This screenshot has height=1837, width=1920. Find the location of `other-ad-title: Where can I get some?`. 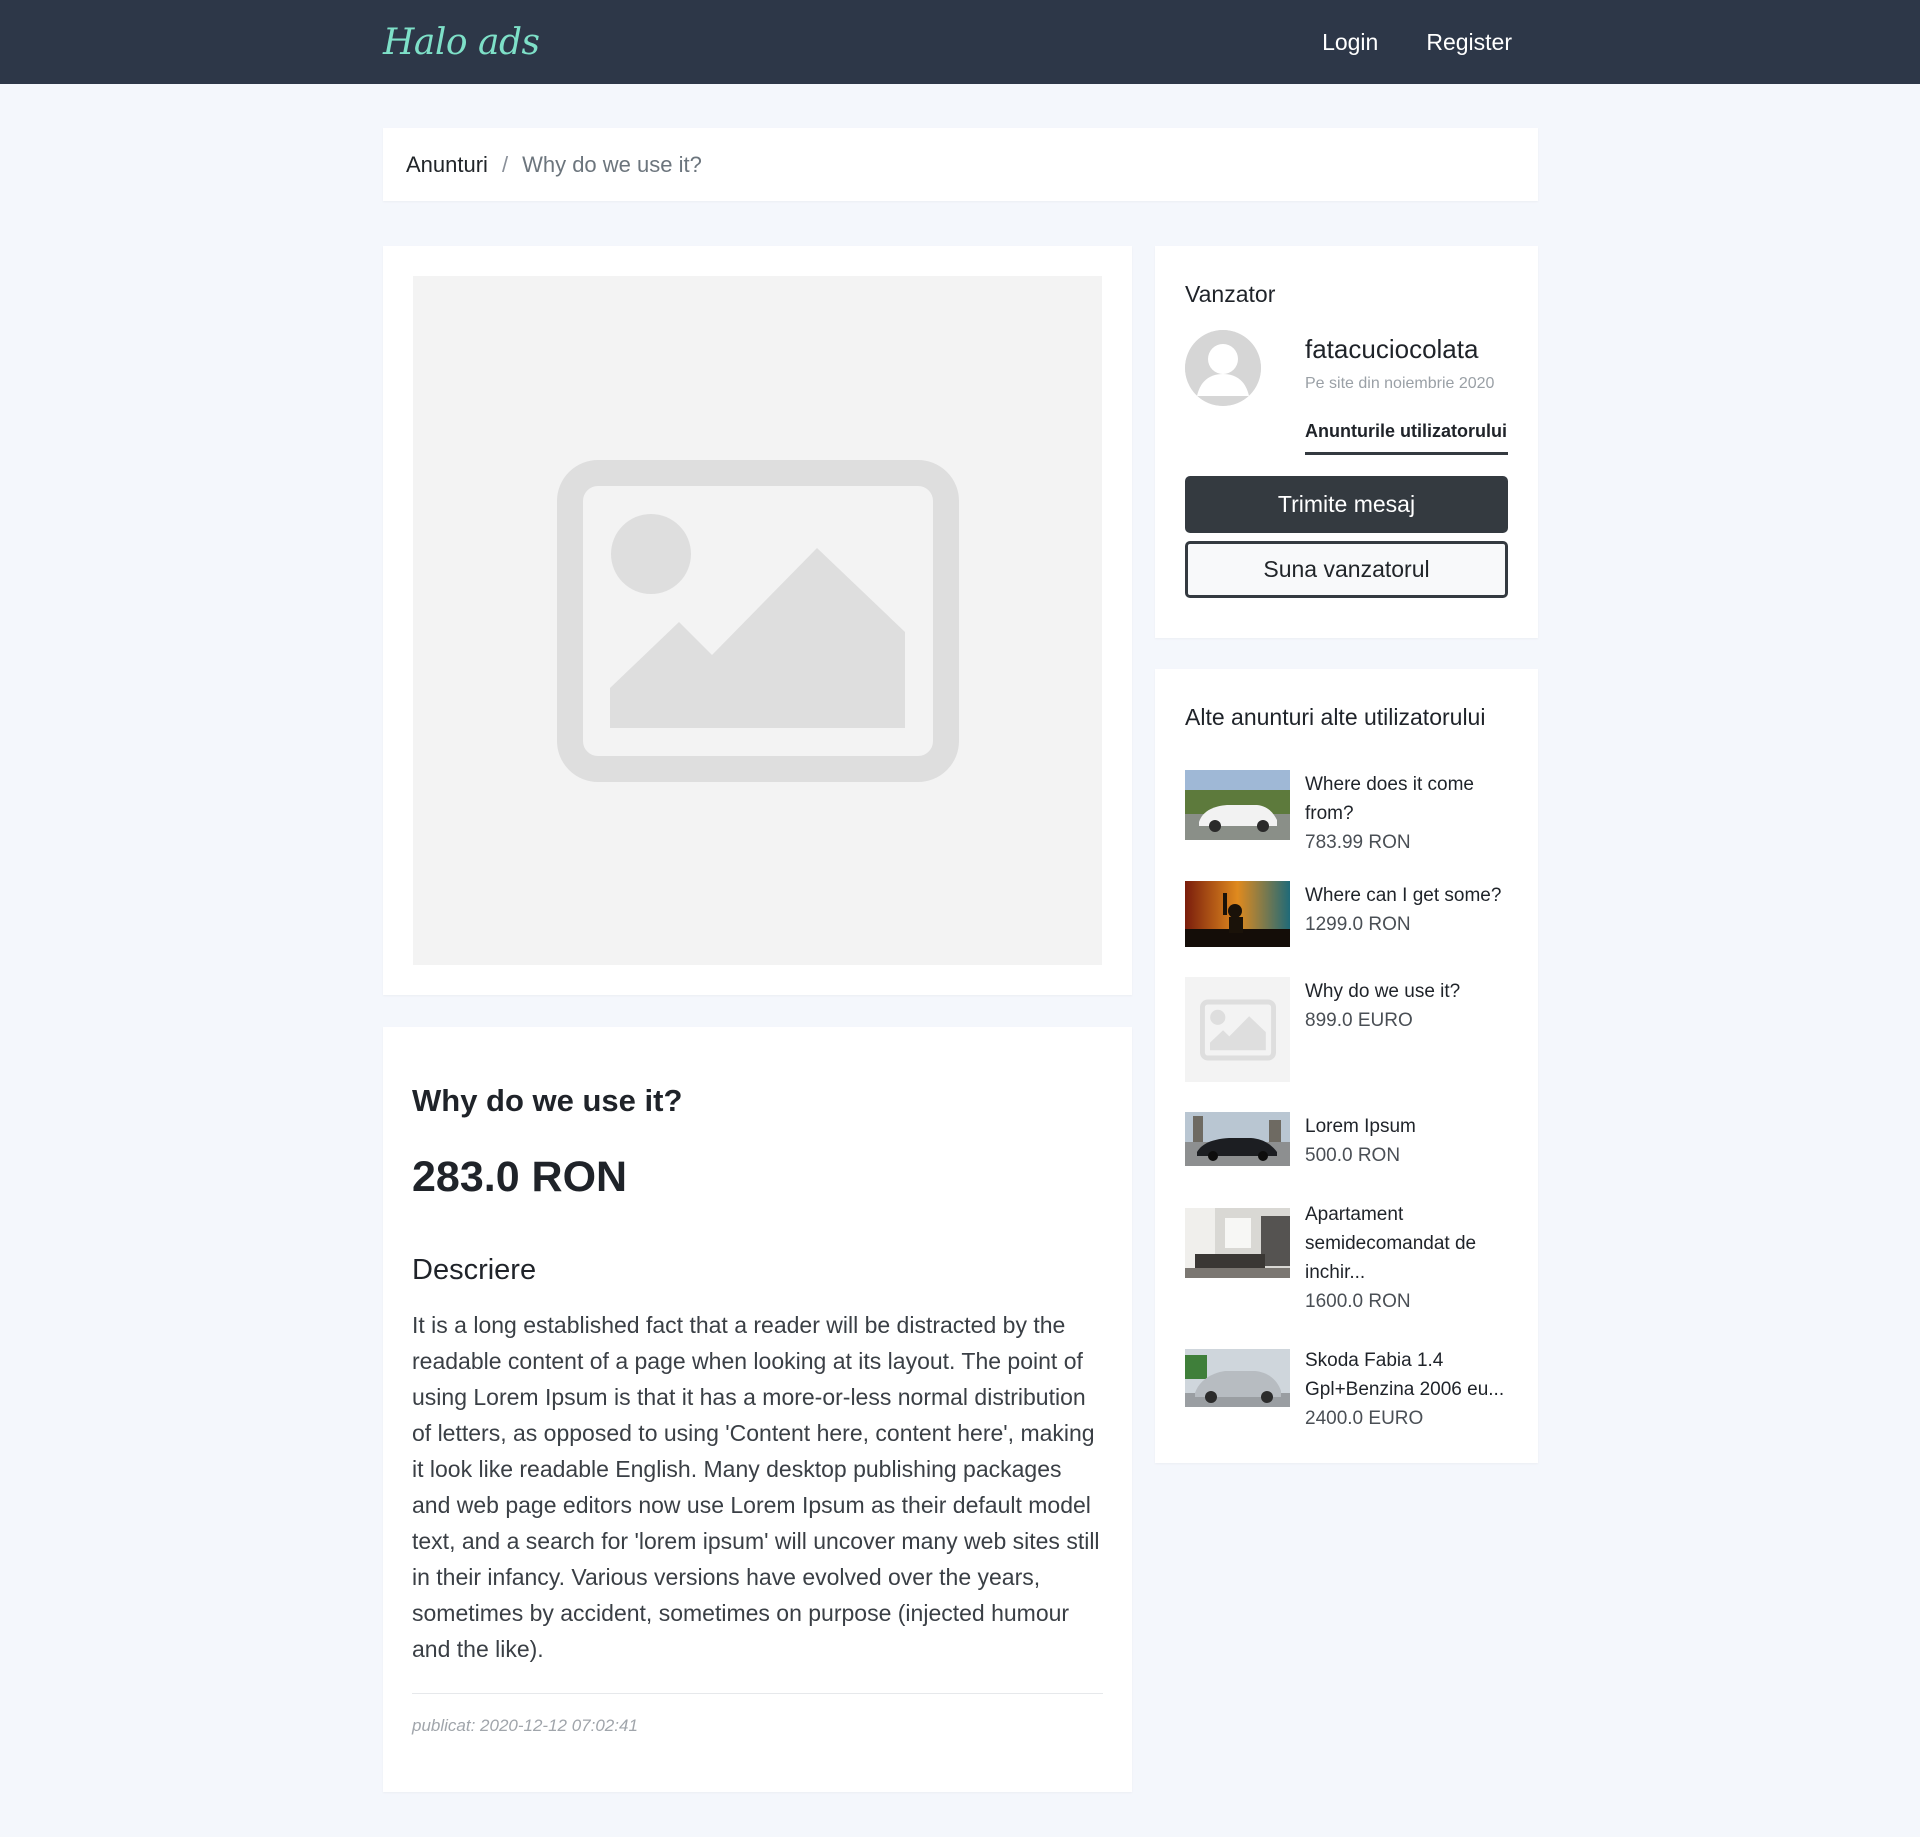

other-ad-title: Where can I get some? is located at coordinates (1403, 895).